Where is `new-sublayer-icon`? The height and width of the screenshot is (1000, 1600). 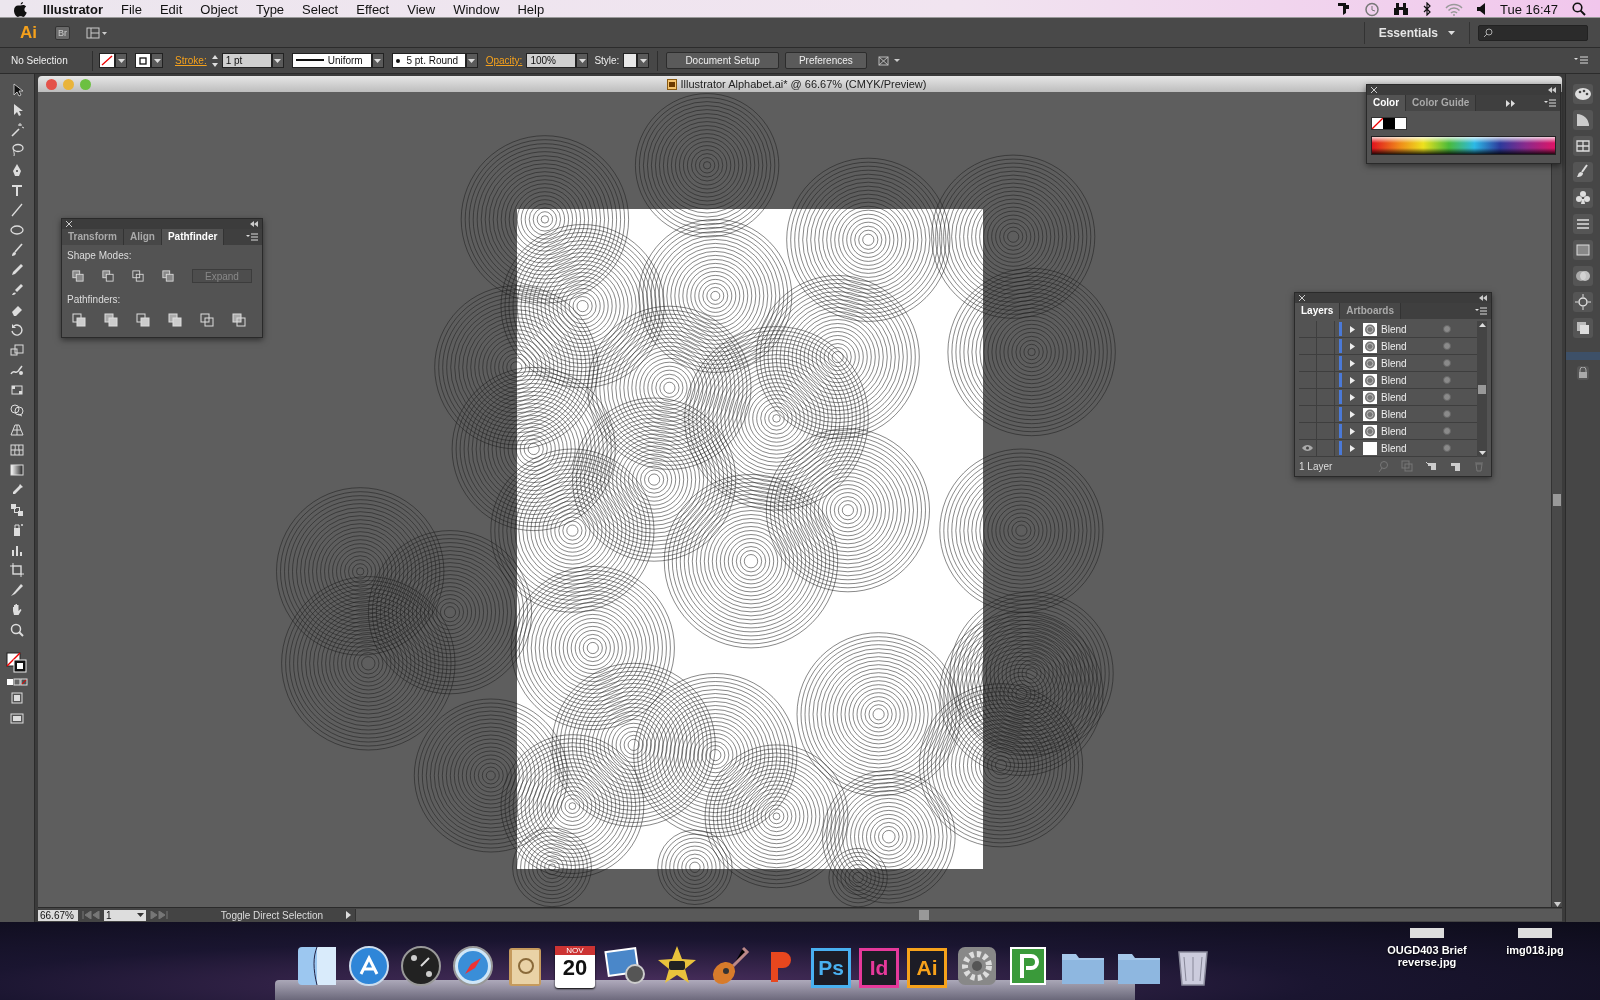 new-sublayer-icon is located at coordinates (1431, 466).